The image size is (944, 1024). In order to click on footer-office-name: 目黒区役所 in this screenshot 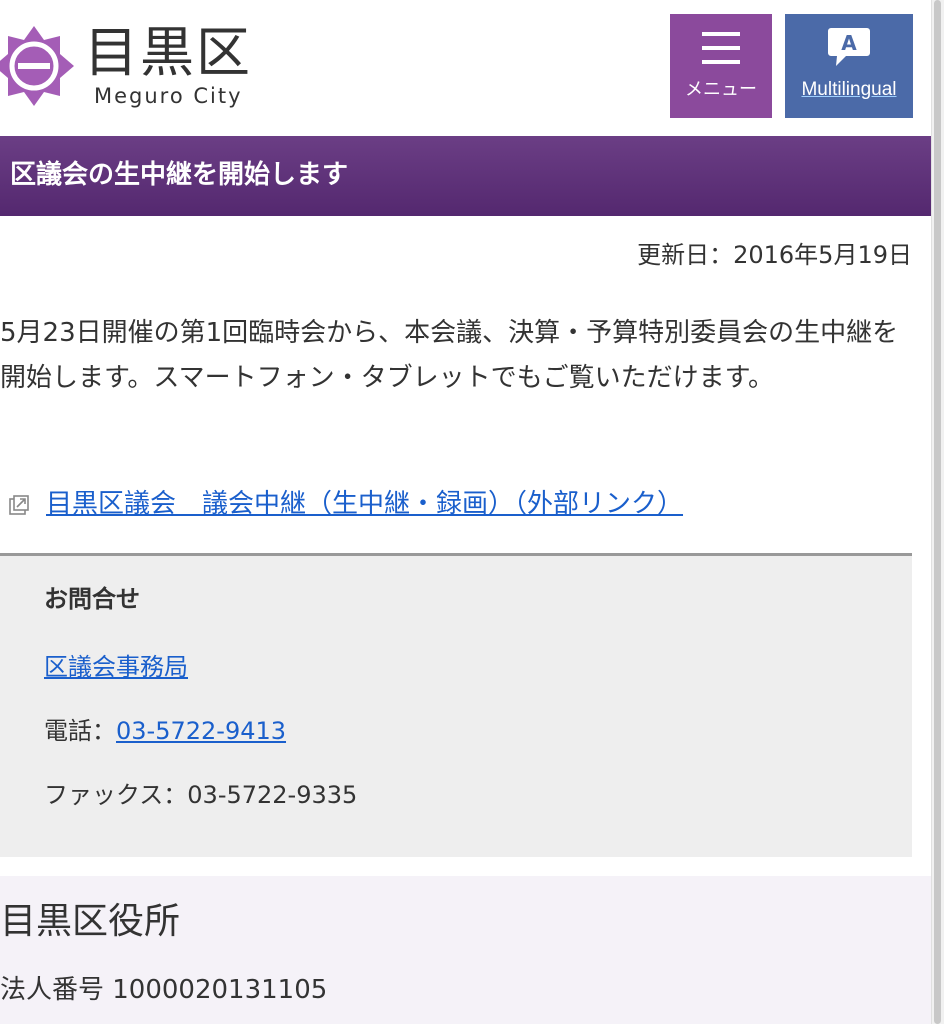, I will do `click(90, 921)`.